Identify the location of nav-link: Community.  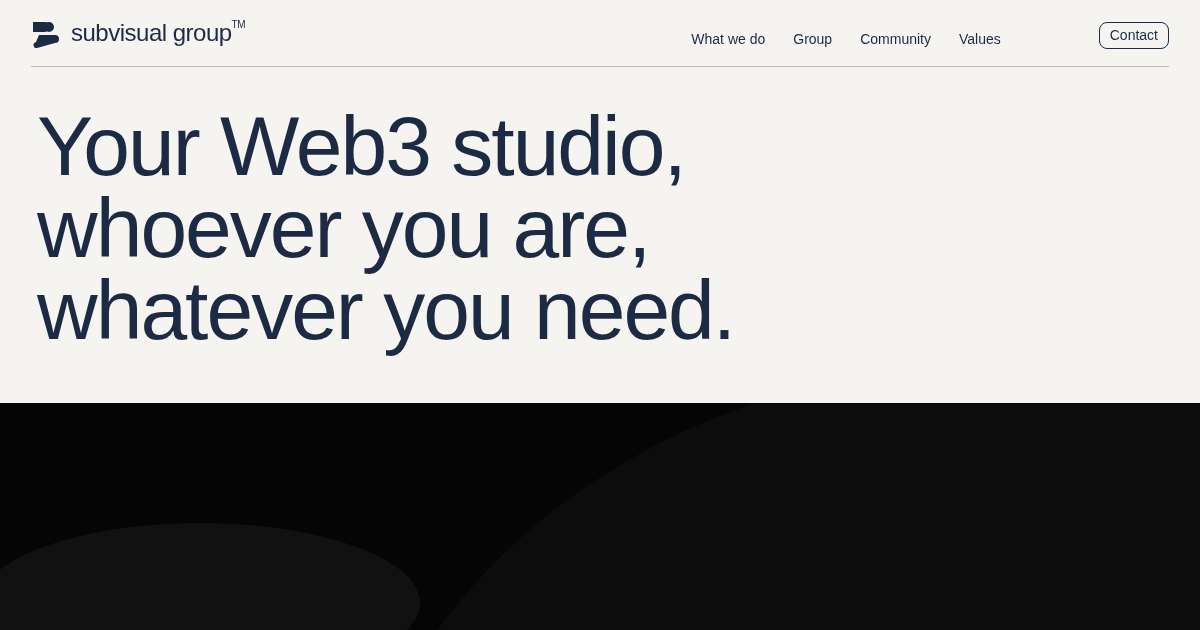
(895, 39).